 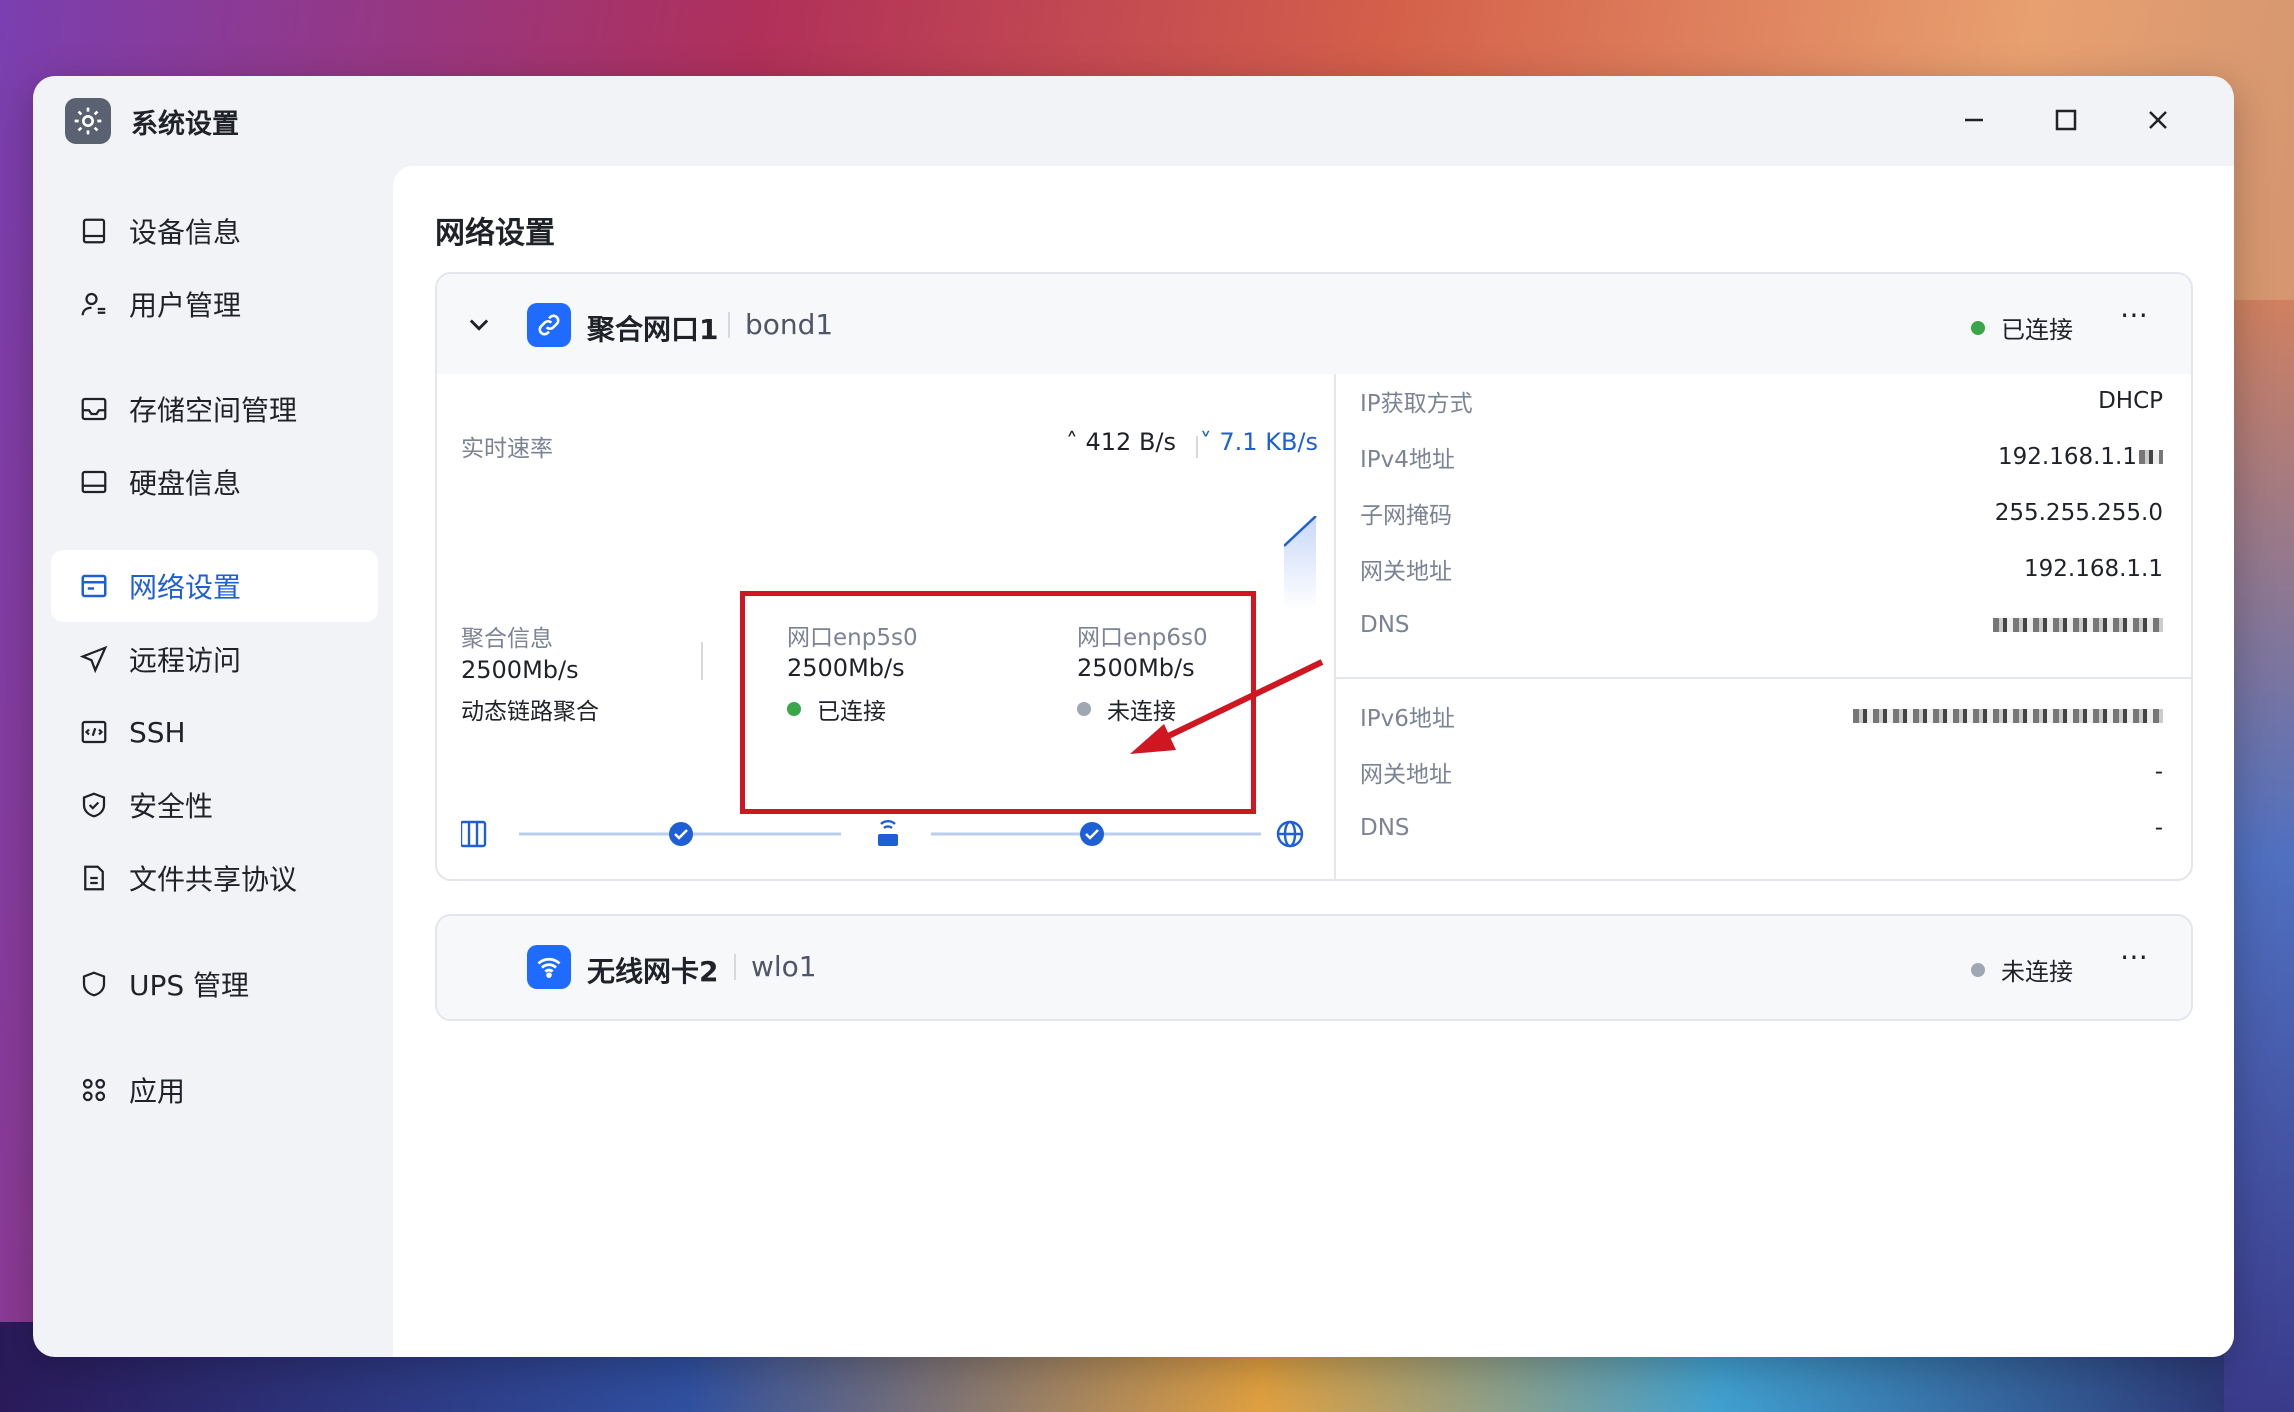 What do you see at coordinates (94, 805) in the screenshot?
I see `shield-check-icon` at bounding box center [94, 805].